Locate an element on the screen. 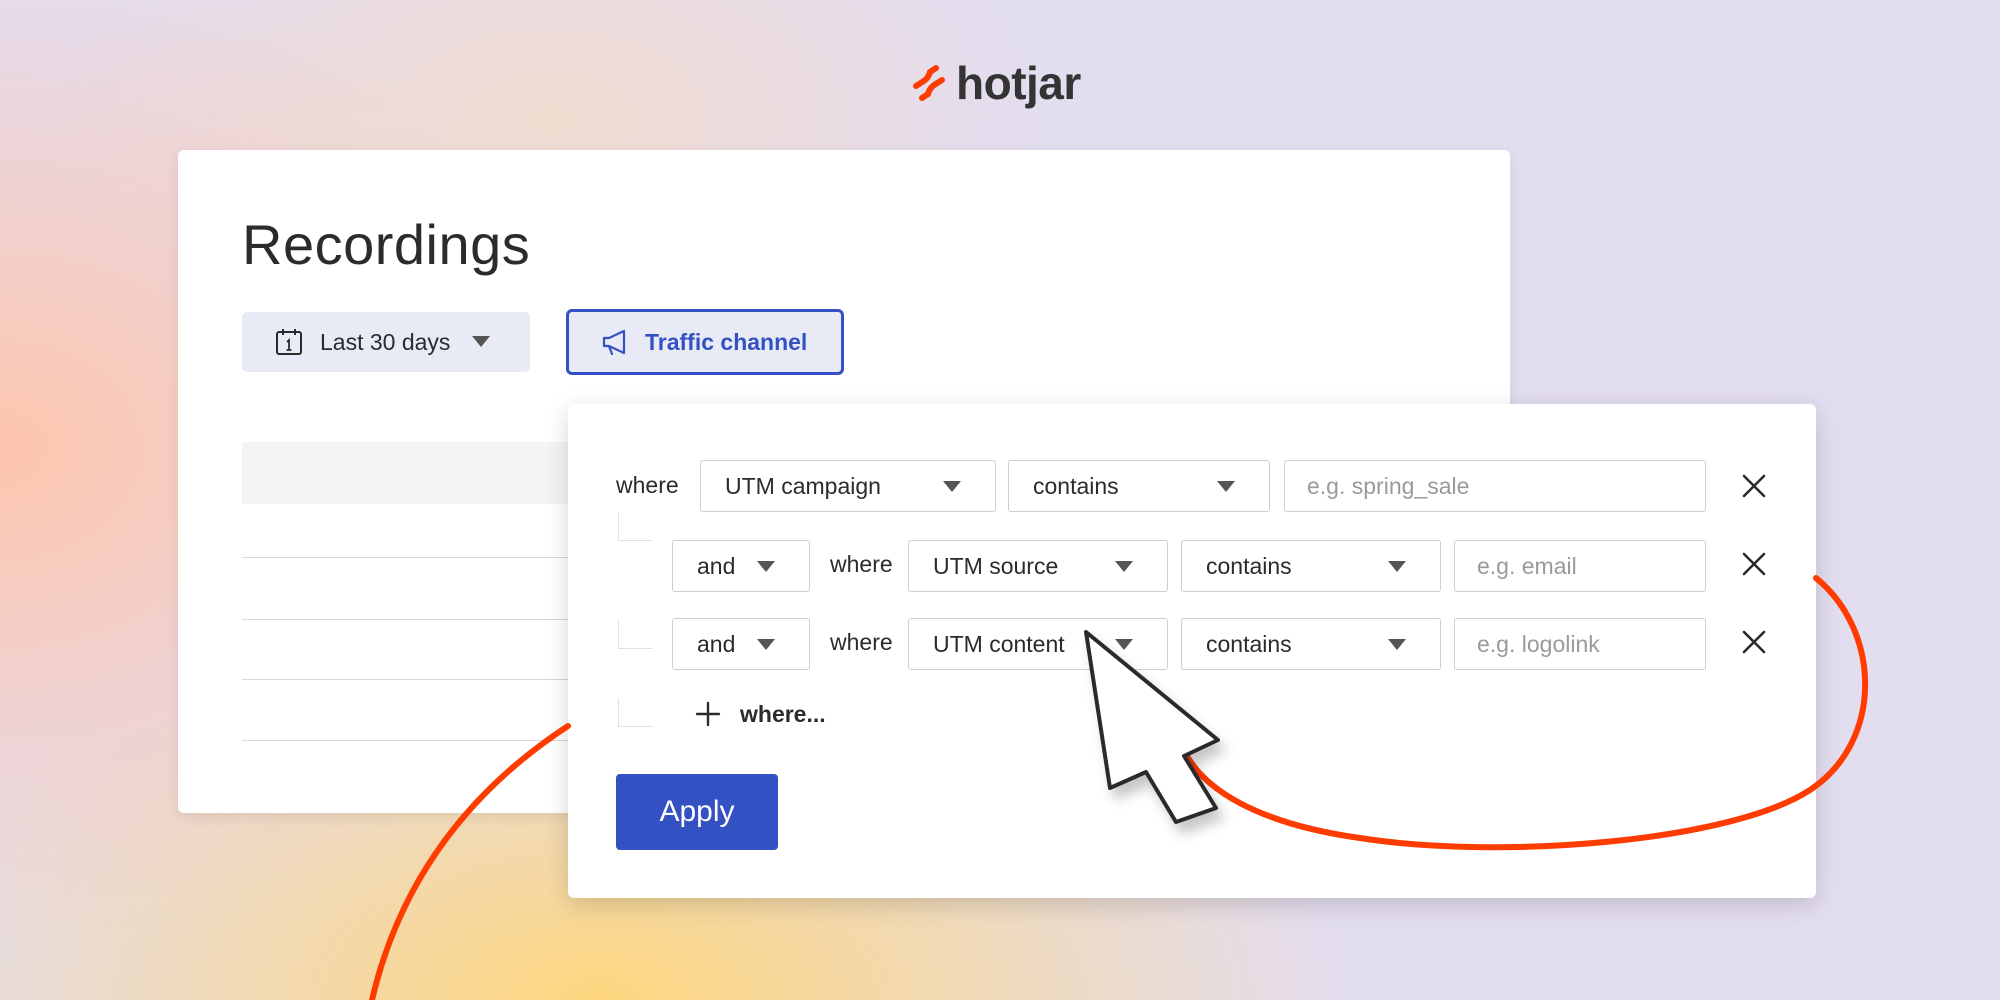  field-select-utm-source: UTM source is located at coordinates (1038, 566).